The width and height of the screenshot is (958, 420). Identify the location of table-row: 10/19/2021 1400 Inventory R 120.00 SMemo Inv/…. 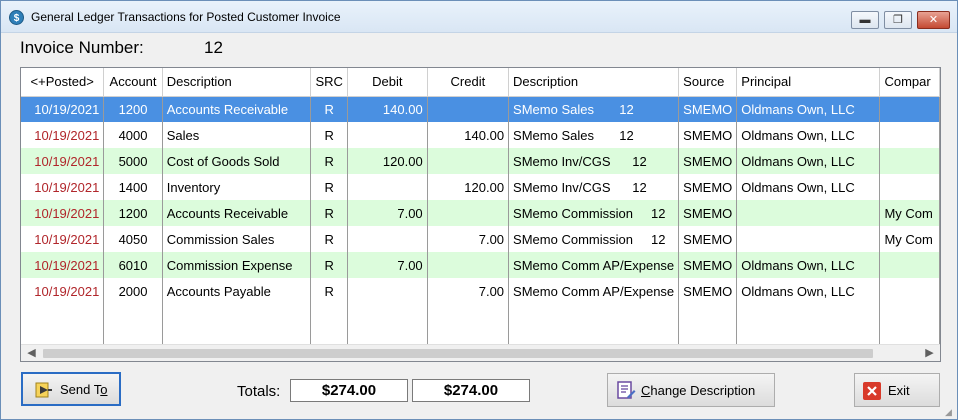
(480, 187).